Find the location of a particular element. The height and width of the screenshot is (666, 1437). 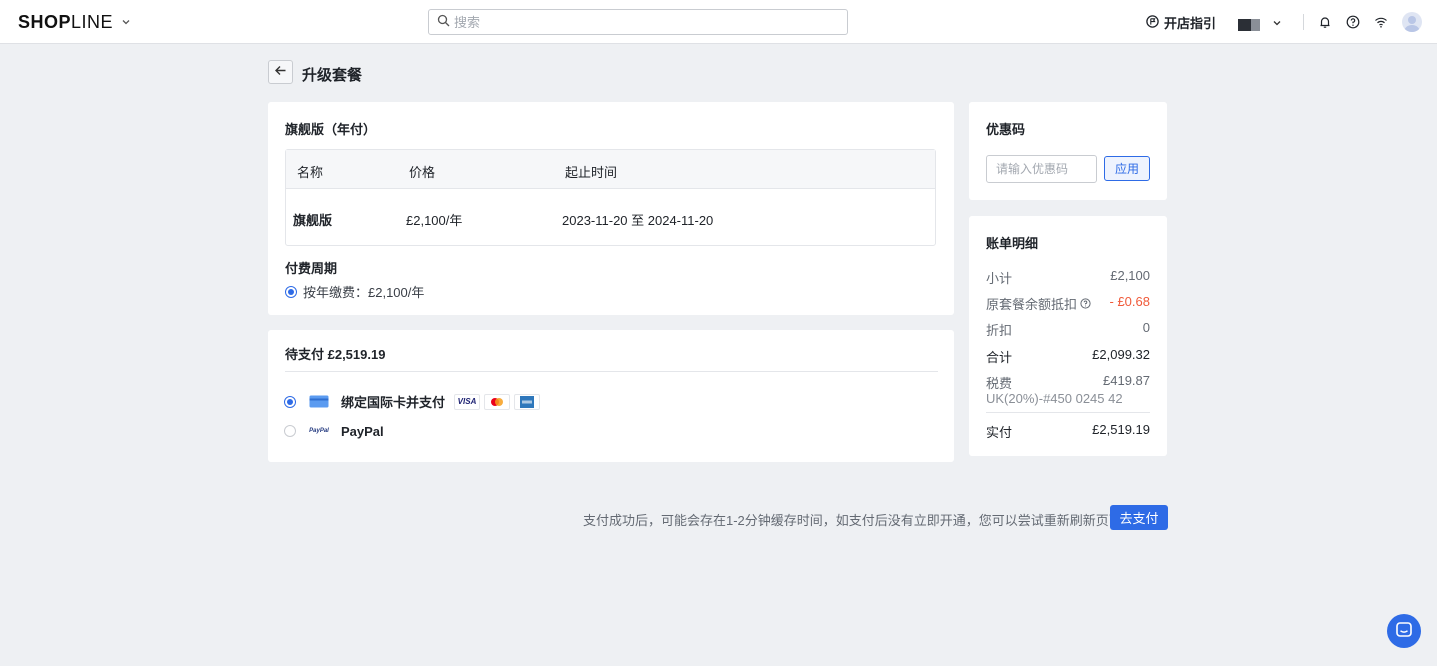

page-title: 升级套餐 is located at coordinates (332, 75).